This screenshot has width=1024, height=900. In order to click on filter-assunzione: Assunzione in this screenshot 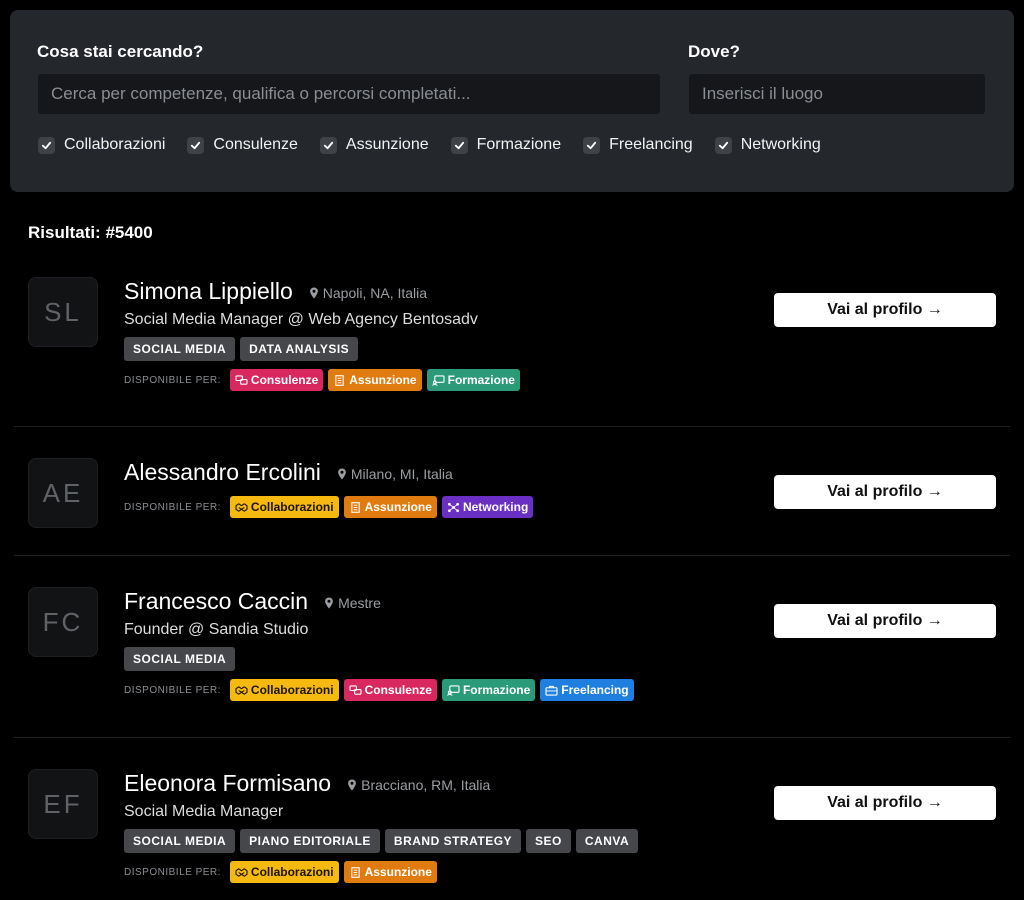, I will do `click(374, 145)`.